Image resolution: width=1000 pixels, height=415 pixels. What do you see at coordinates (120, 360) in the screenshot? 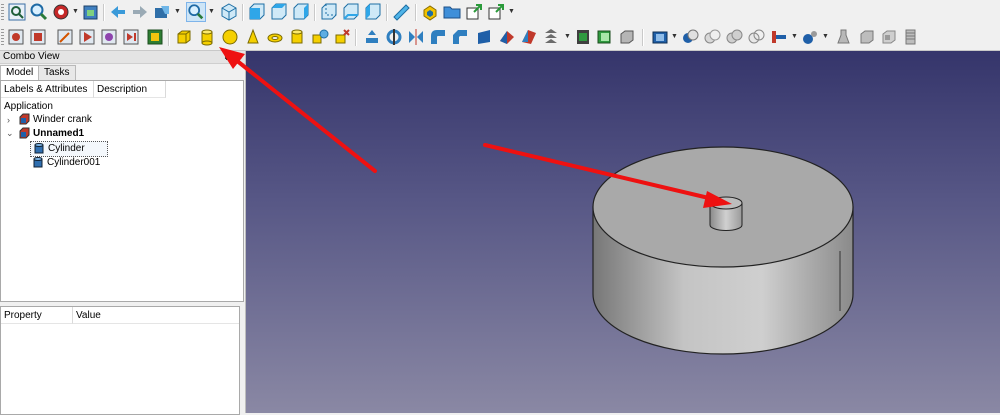
I see `property-view: Property Value` at bounding box center [120, 360].